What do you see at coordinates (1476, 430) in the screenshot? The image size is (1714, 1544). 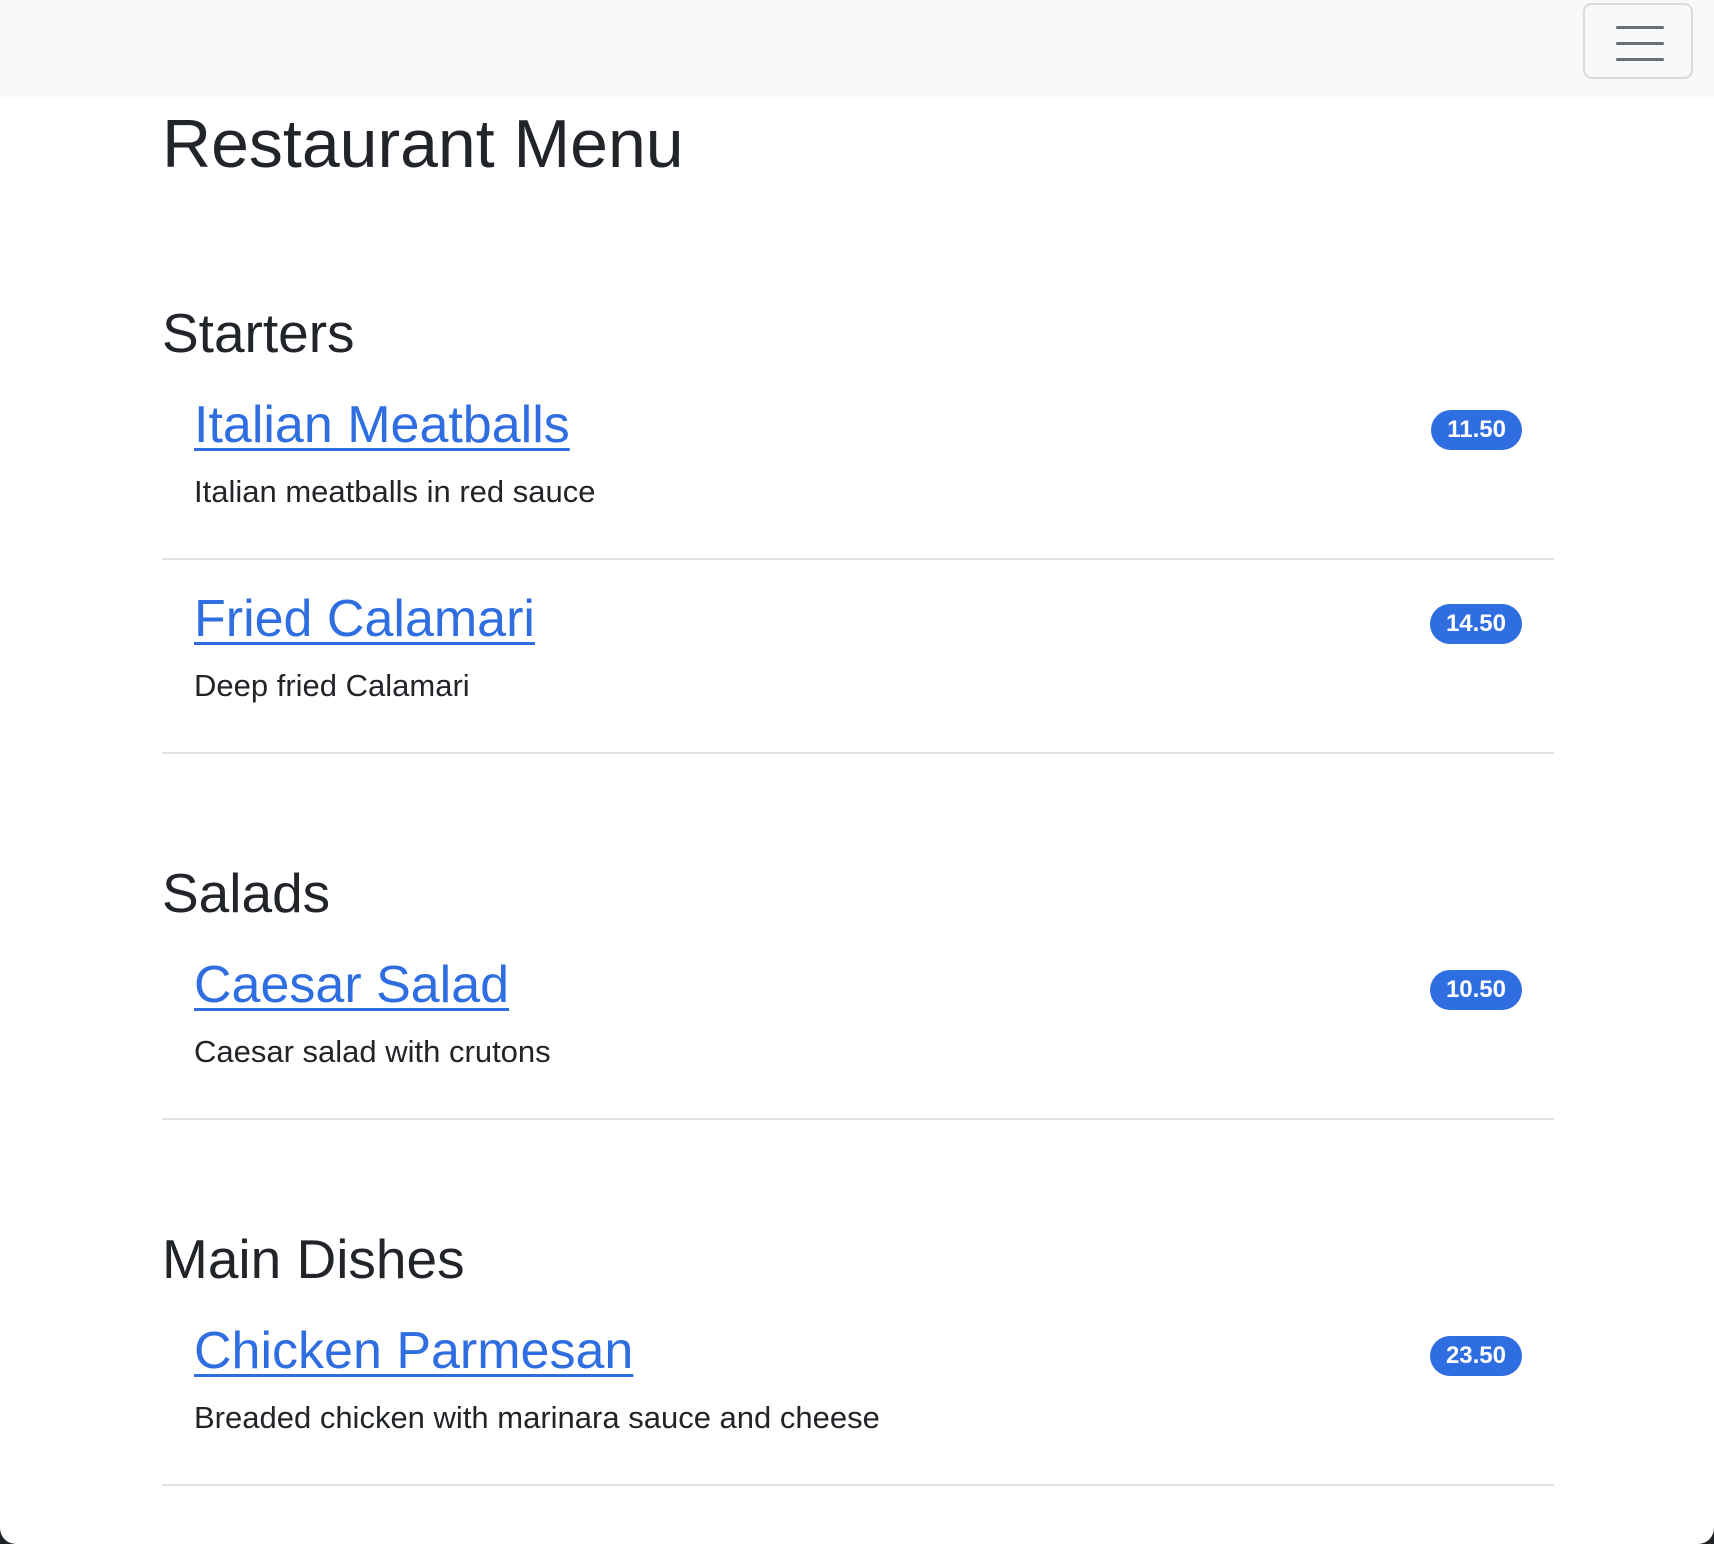 I see `price-badge: 11.50` at bounding box center [1476, 430].